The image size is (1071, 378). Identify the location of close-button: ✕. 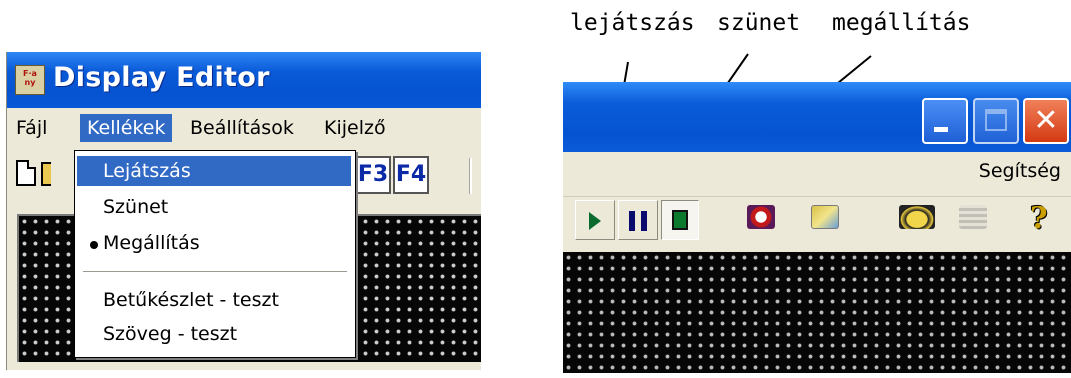
(1046, 121).